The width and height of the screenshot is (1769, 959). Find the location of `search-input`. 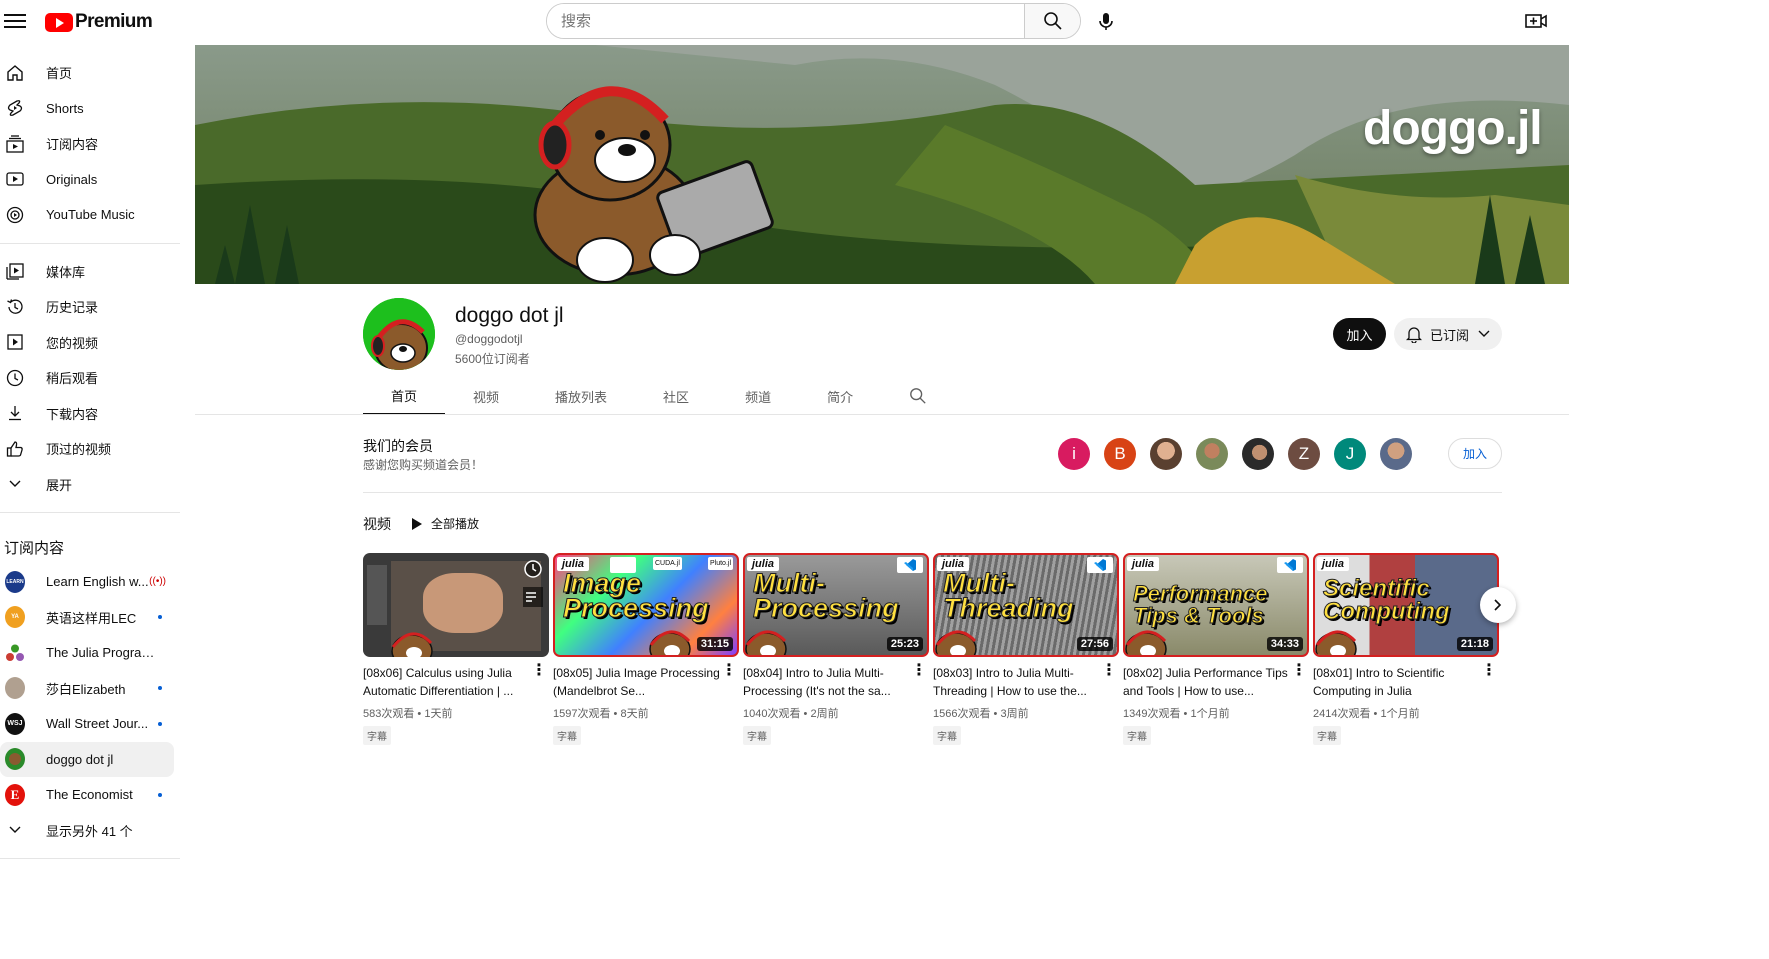

search-input is located at coordinates (785, 21).